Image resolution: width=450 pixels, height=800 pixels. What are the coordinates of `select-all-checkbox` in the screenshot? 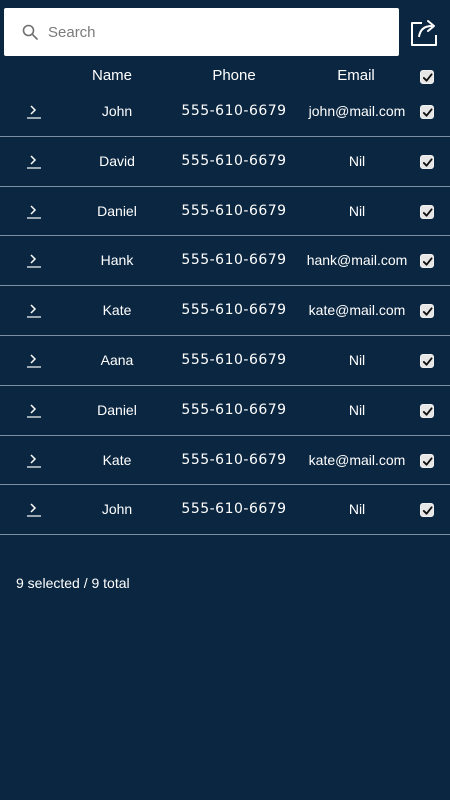 It's located at (427, 77).